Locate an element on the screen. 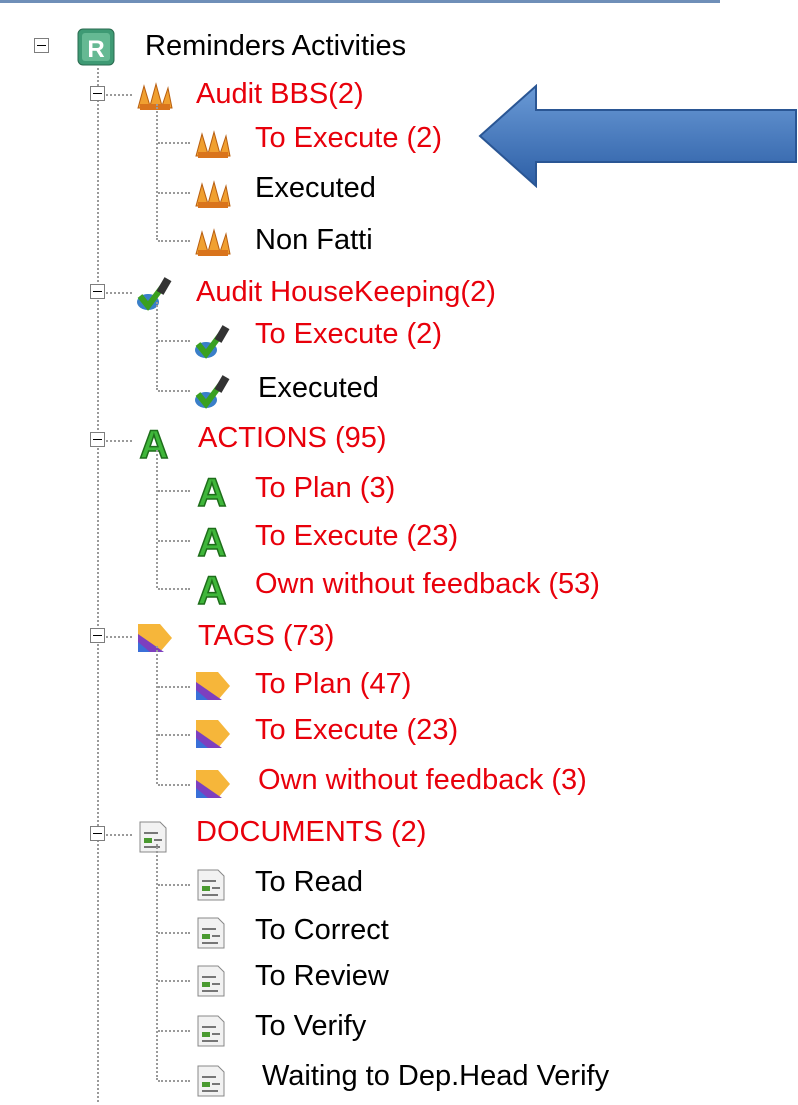  root-label: Reminders Activities is located at coordinates (275, 46).